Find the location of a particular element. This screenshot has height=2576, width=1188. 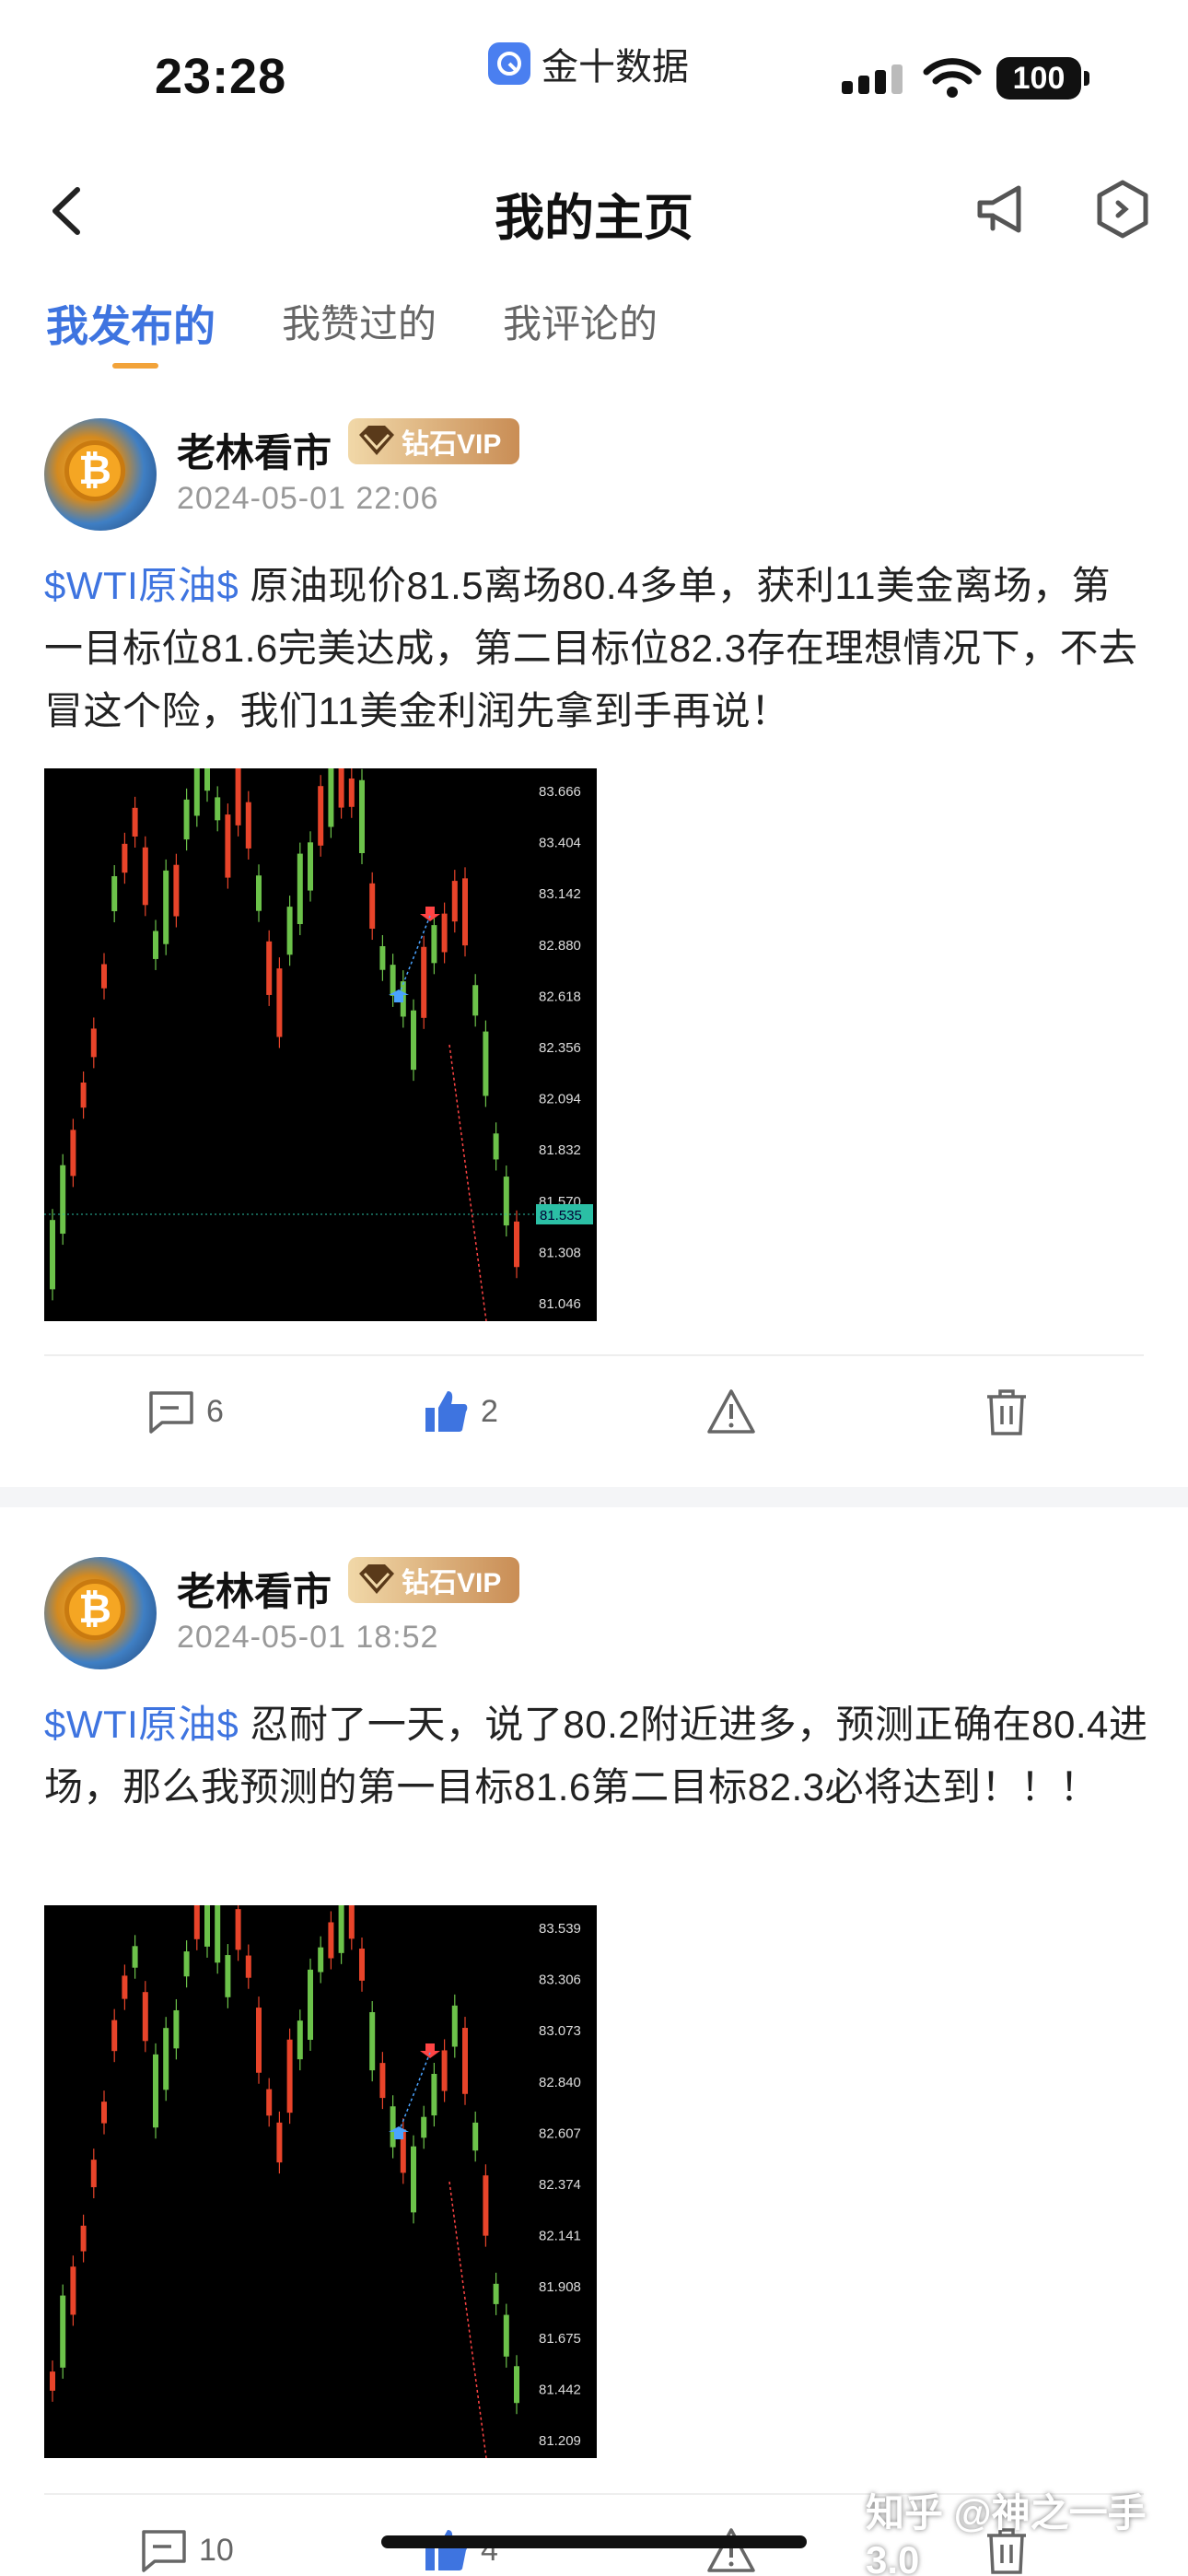

tab-published: 我发布的 is located at coordinates (130, 331).